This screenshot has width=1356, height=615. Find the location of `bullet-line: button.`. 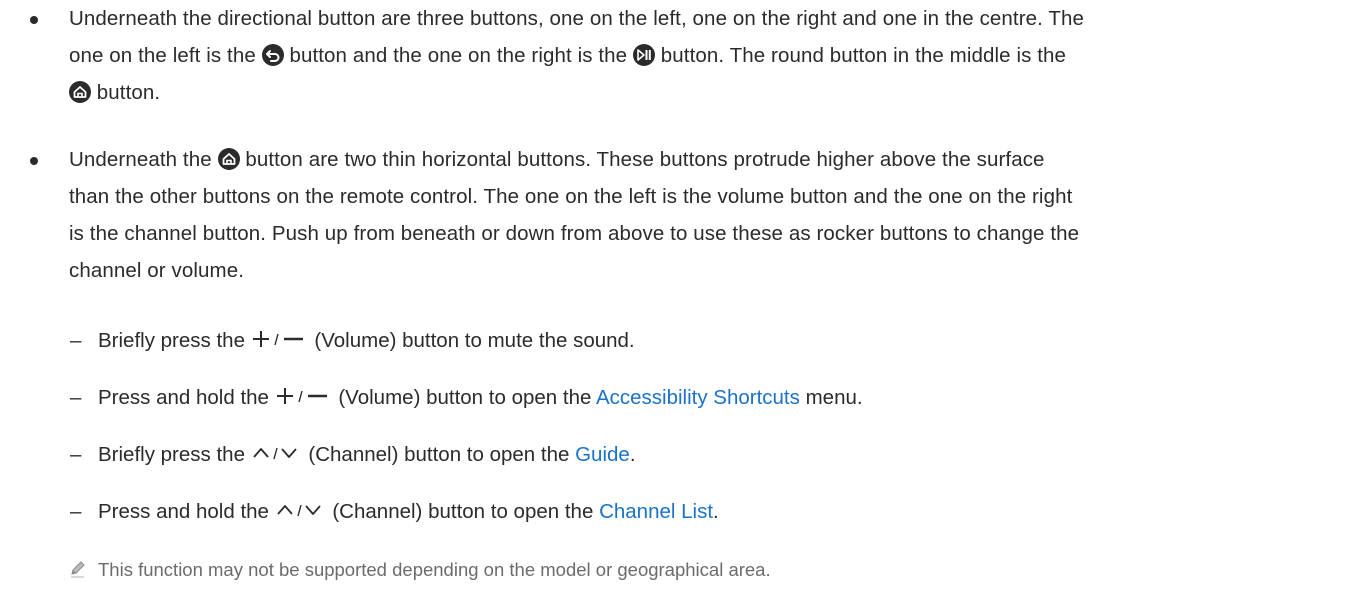

bullet-line: button. is located at coordinates (114, 92).